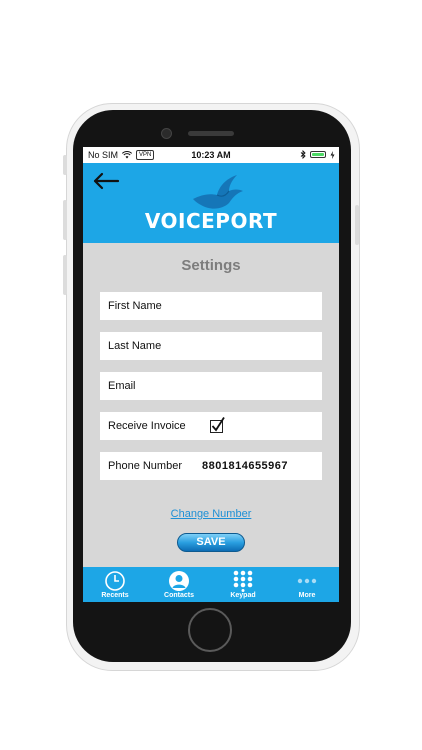 The image size is (422, 750). What do you see at coordinates (65, 165) in the screenshot?
I see `mute-switch` at bounding box center [65, 165].